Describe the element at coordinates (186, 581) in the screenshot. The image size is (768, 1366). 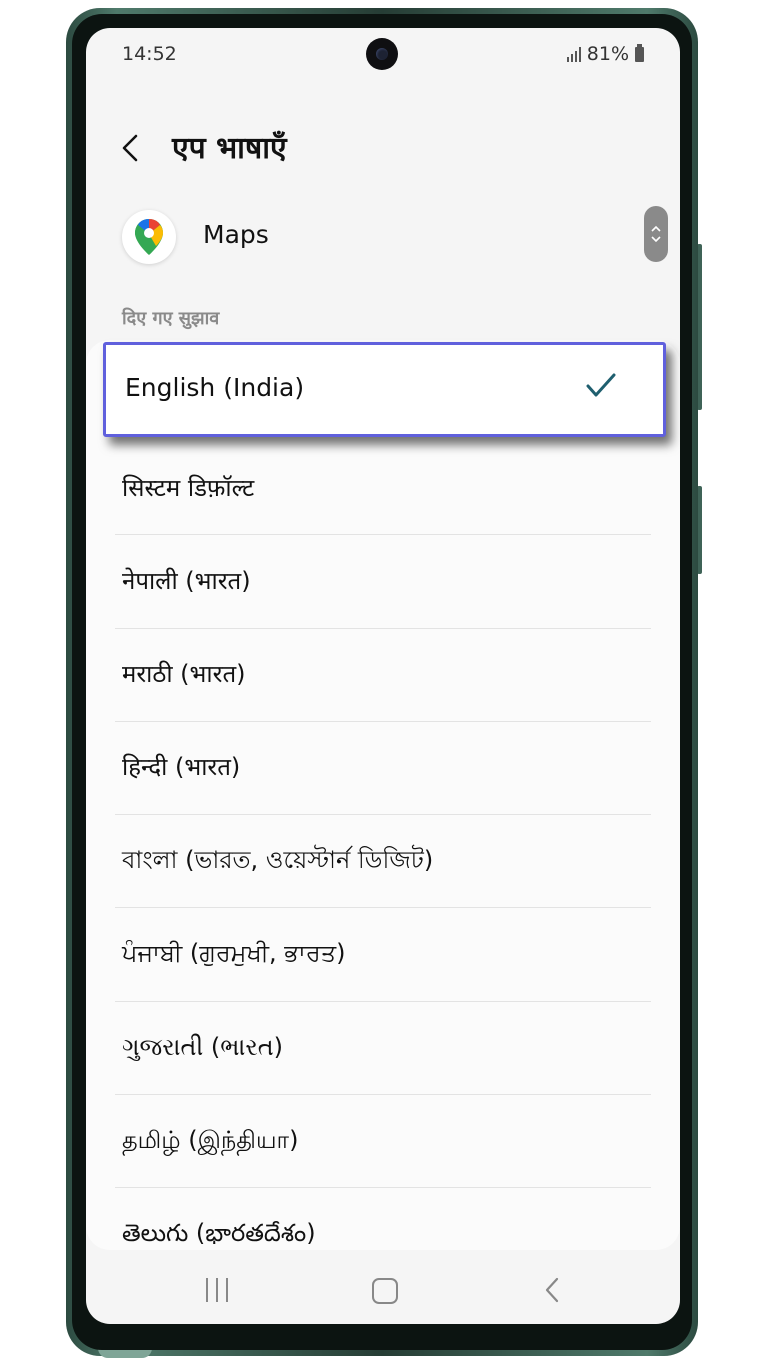
I see `language-label: नेपाली (भारत)` at that location.